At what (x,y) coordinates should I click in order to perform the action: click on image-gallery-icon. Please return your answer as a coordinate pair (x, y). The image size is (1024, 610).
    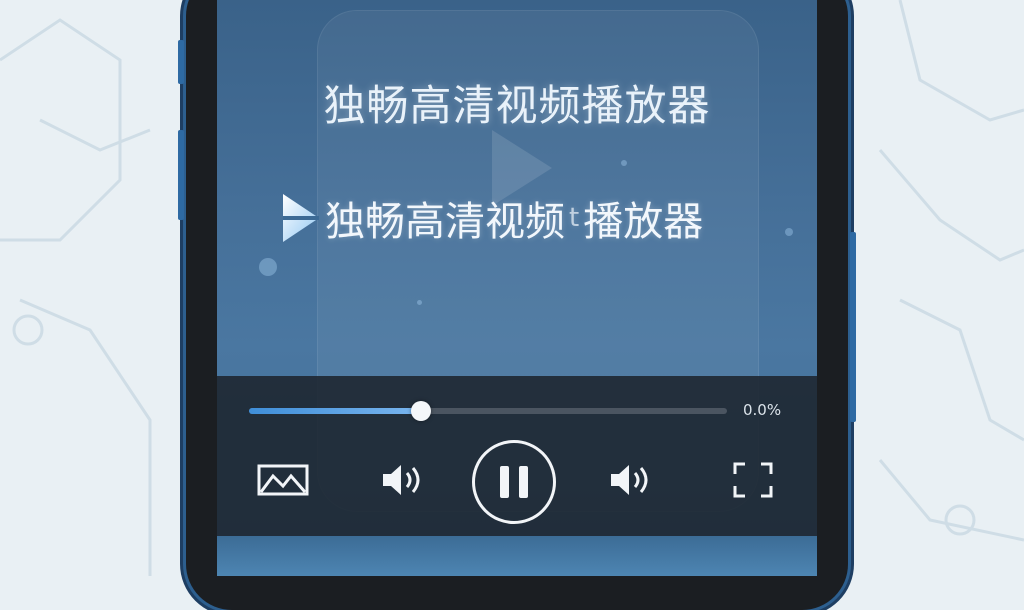
    Looking at the image, I should click on (283, 480).